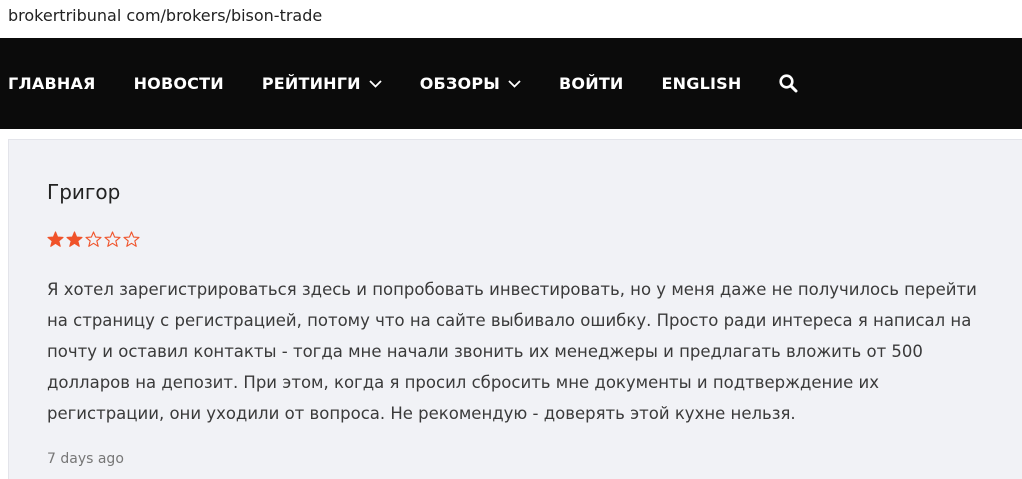 This screenshot has height=479, width=1022. I want to click on address-bar: brokertribunal com/brokers/bison-trade, so click(511, 19).